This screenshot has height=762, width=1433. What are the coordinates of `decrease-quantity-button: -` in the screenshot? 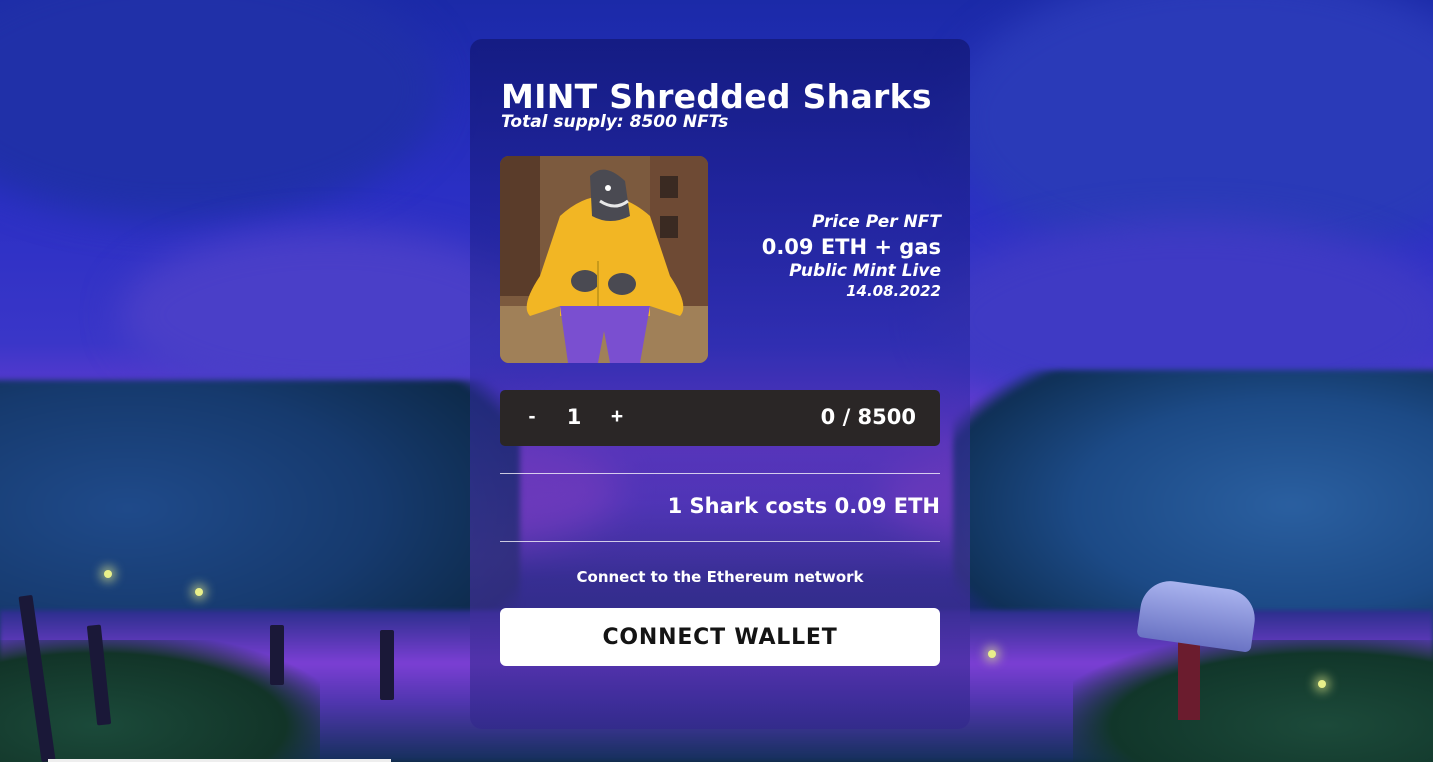 It's located at (532, 417).